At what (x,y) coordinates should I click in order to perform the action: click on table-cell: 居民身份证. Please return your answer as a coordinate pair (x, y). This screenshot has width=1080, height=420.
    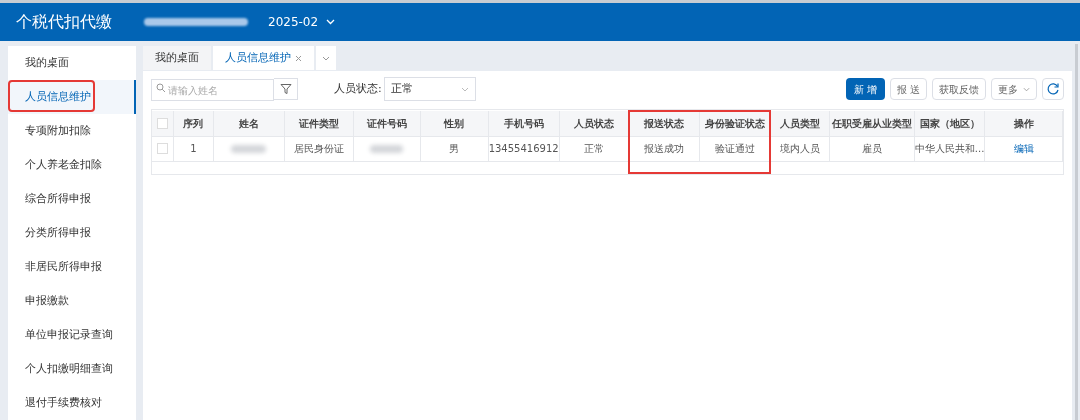
    Looking at the image, I should click on (318, 148).